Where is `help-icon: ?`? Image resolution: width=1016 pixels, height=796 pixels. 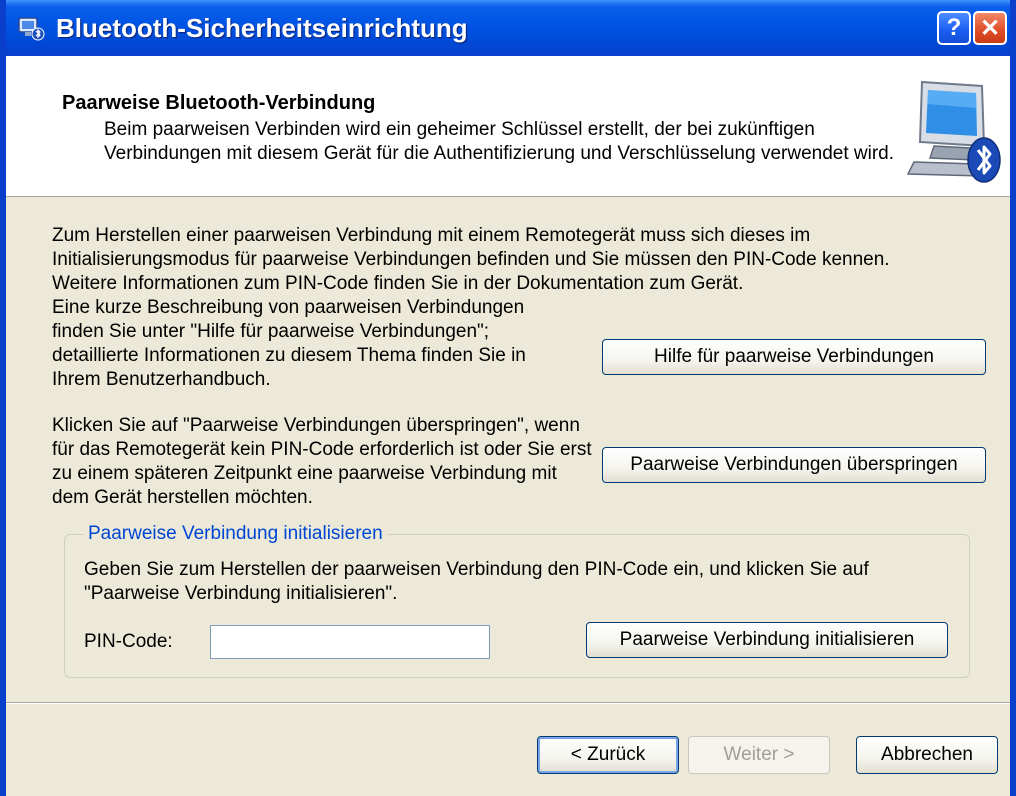
help-icon: ? is located at coordinates (954, 28).